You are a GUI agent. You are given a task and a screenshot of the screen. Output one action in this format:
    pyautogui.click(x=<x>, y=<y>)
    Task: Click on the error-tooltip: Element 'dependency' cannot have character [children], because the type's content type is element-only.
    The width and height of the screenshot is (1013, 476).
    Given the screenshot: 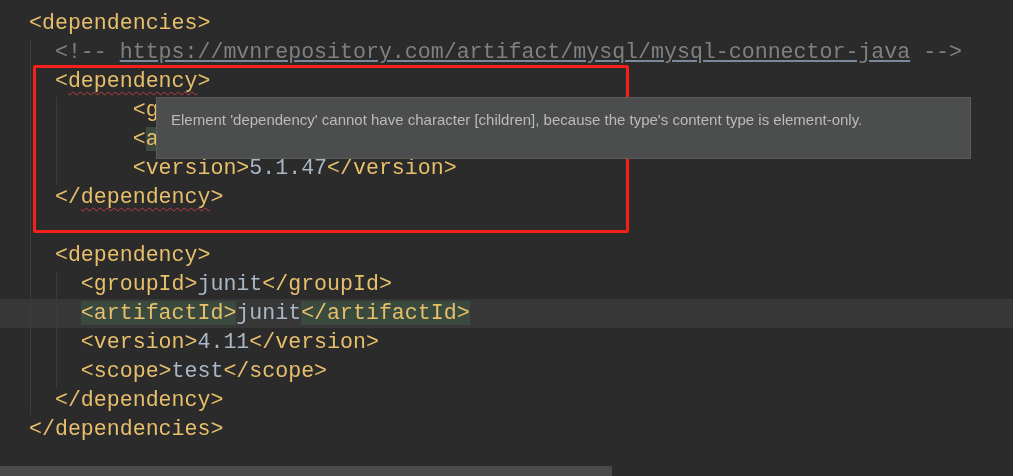 What is the action you would take?
    pyautogui.click(x=563, y=128)
    